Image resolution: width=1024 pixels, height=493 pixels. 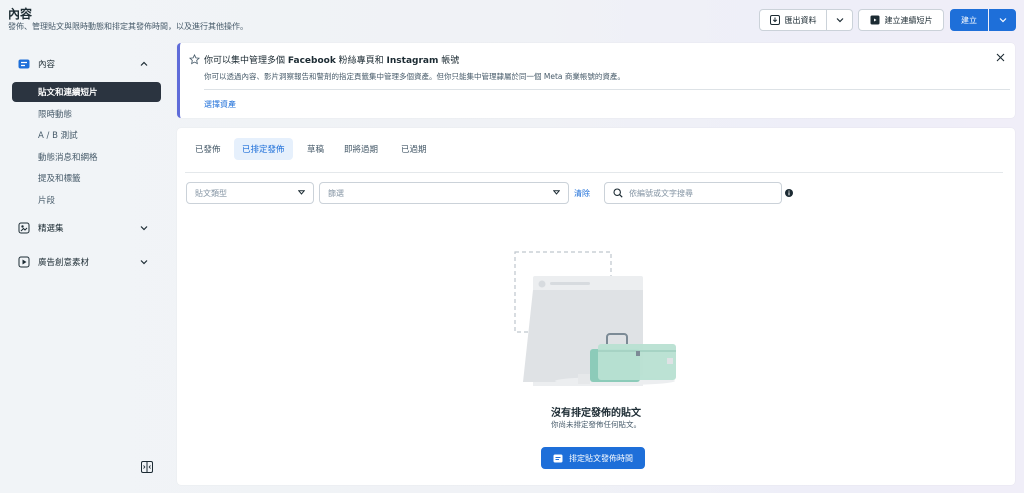 I want to click on page-title: 內容, so click(x=20, y=14).